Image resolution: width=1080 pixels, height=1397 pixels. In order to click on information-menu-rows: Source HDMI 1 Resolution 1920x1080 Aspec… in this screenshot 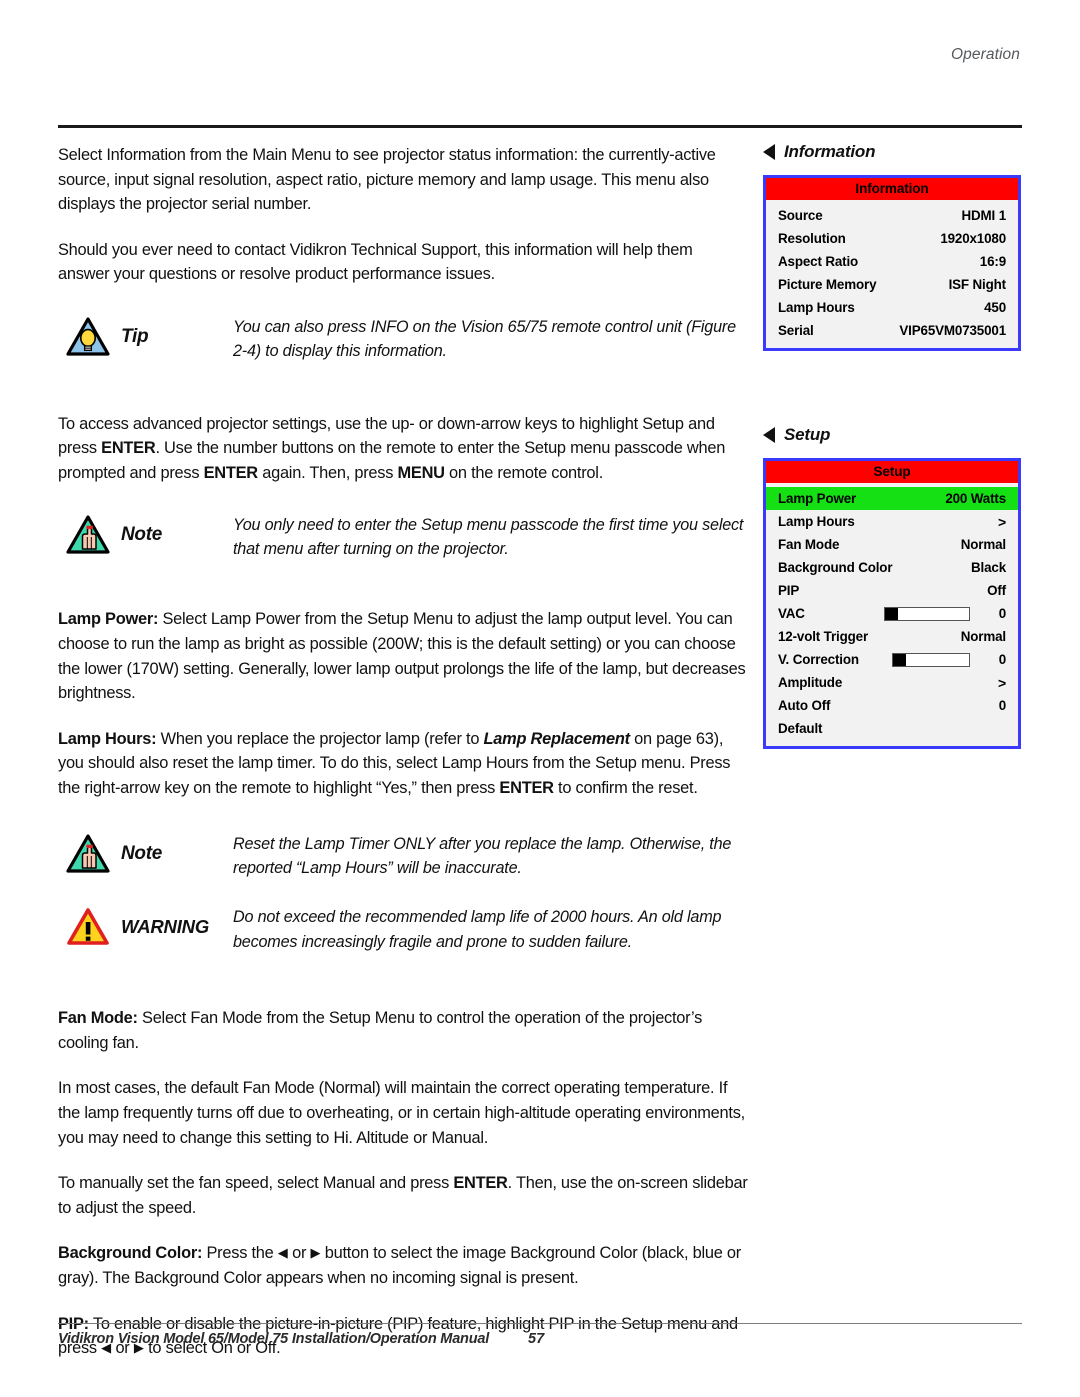, I will do `click(892, 272)`.